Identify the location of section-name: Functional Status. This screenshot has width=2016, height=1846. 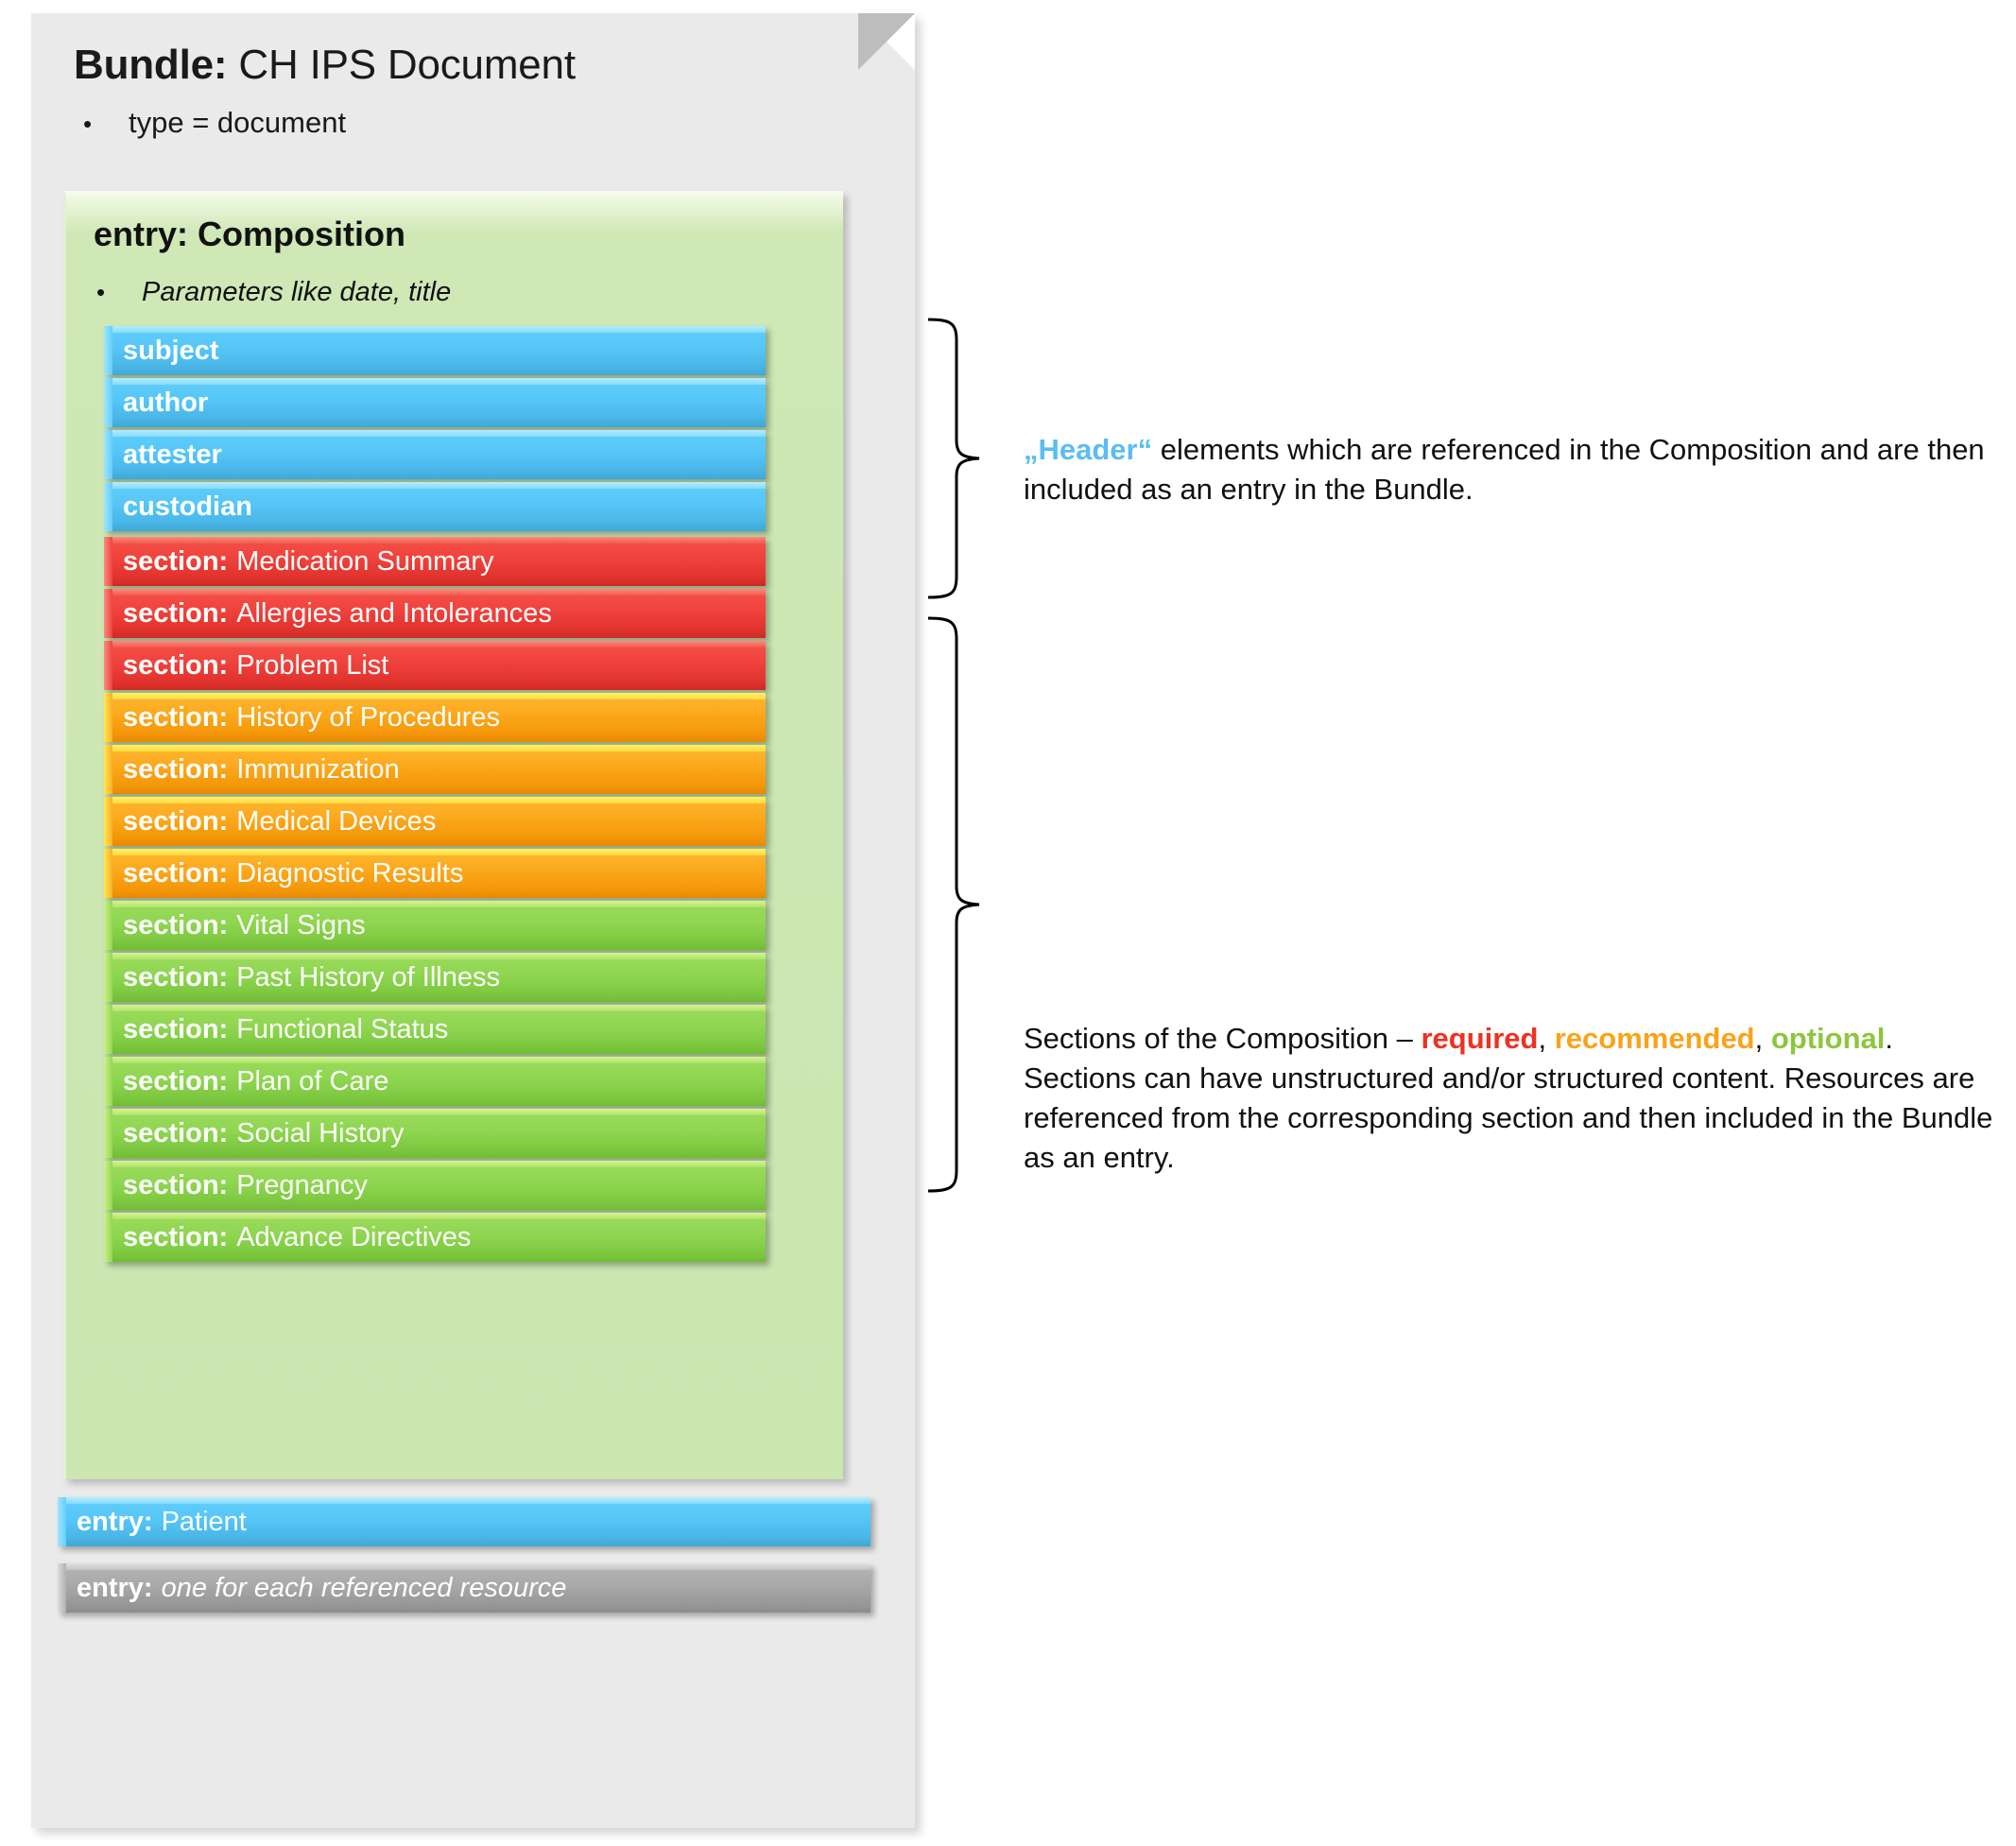
(342, 1028).